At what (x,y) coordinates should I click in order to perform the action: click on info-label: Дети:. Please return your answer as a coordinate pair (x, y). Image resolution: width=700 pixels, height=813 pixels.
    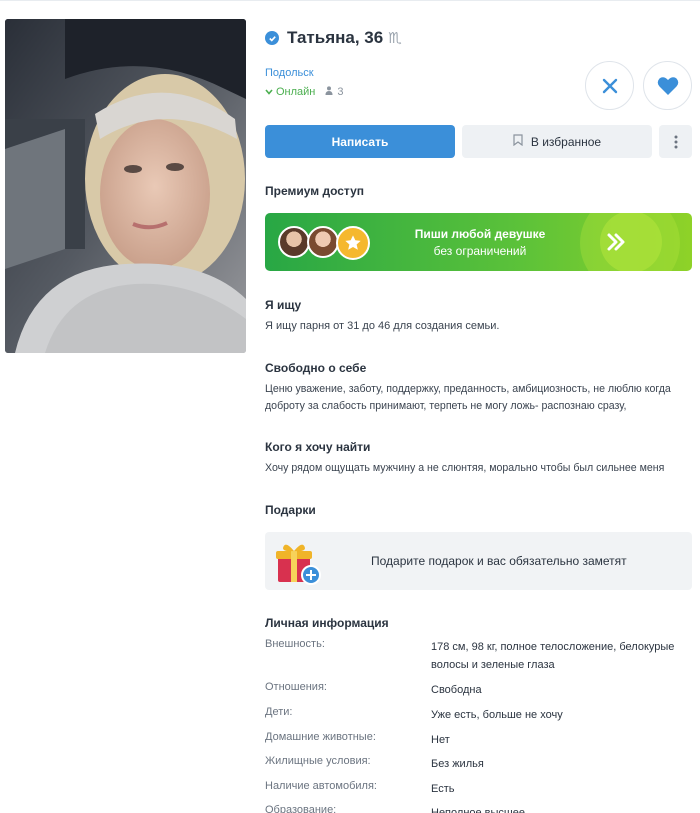
    Looking at the image, I should click on (279, 712).